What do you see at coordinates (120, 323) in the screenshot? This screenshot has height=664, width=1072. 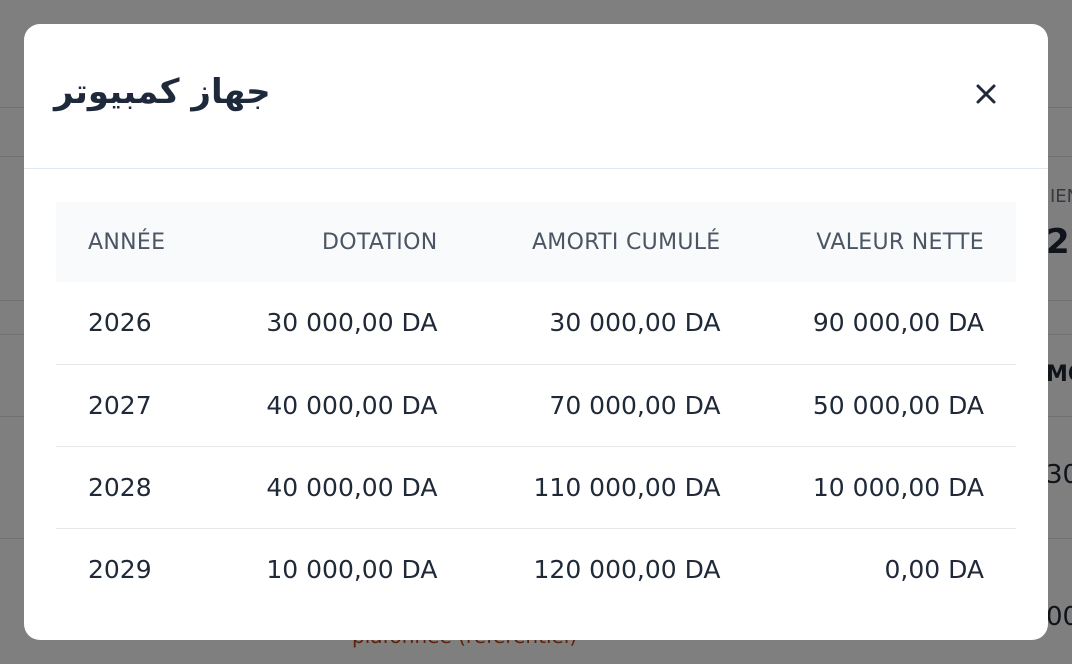 I see `cell-year: 2026` at bounding box center [120, 323].